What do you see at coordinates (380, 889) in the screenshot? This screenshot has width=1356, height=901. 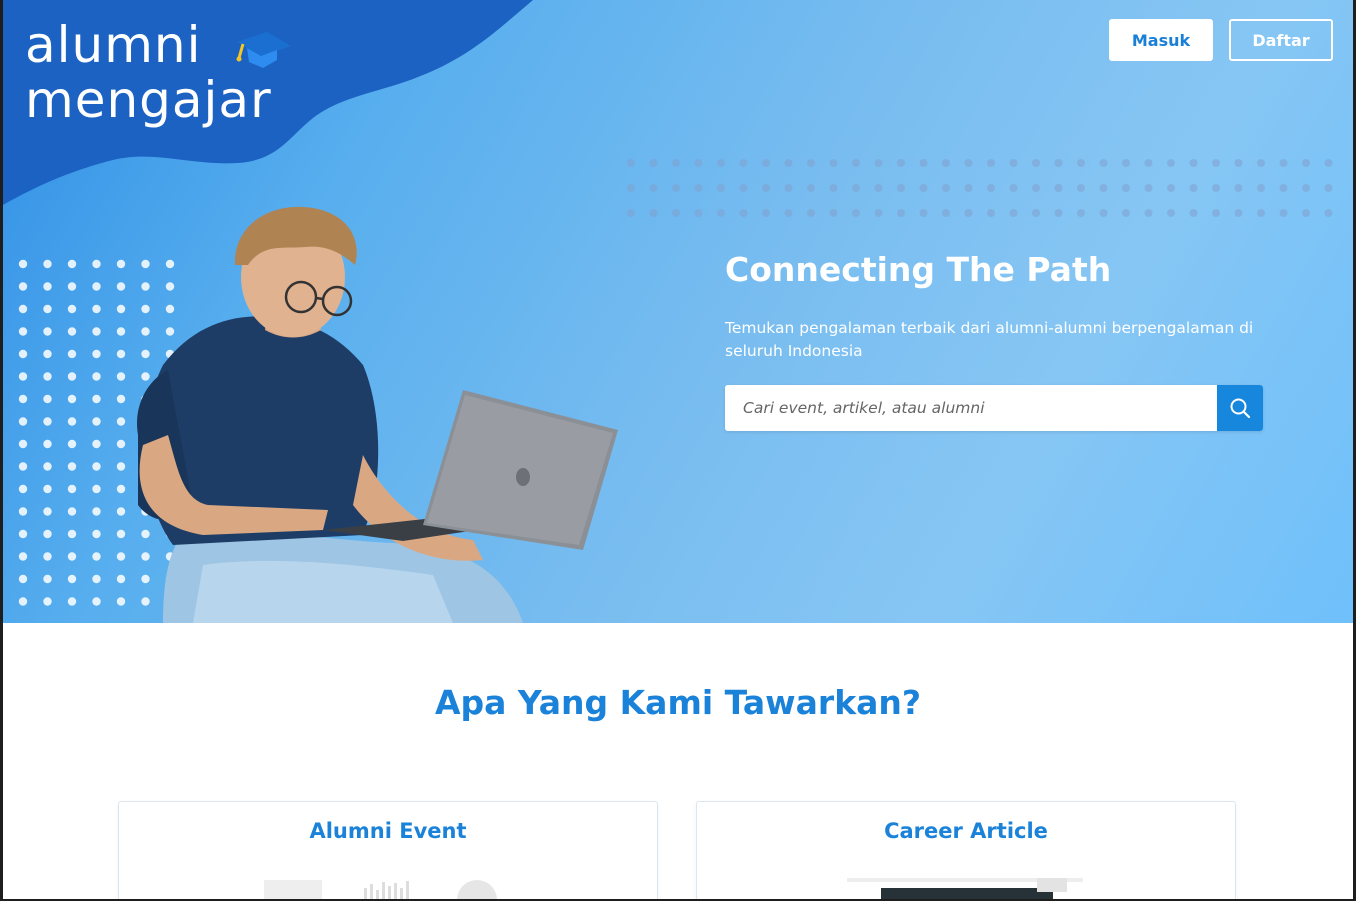 I see `event-illustration` at bounding box center [380, 889].